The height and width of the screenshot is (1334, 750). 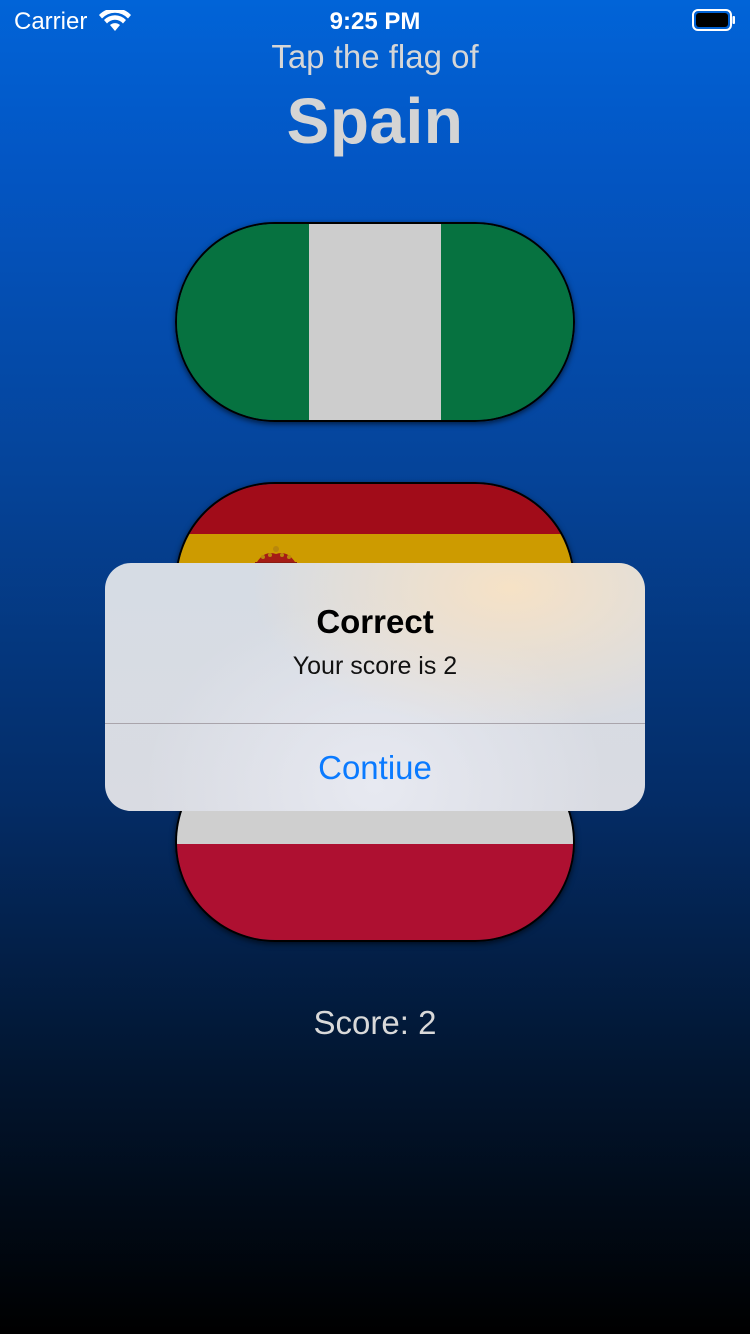 I want to click on alert-dialog: Correct Your score is 2 Contiue, so click(x=375, y=687).